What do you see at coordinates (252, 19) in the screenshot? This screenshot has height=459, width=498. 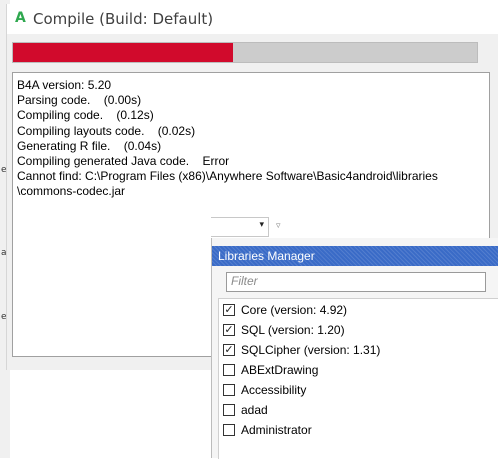 I see `title-bar: A Compile (Build: Default)` at bounding box center [252, 19].